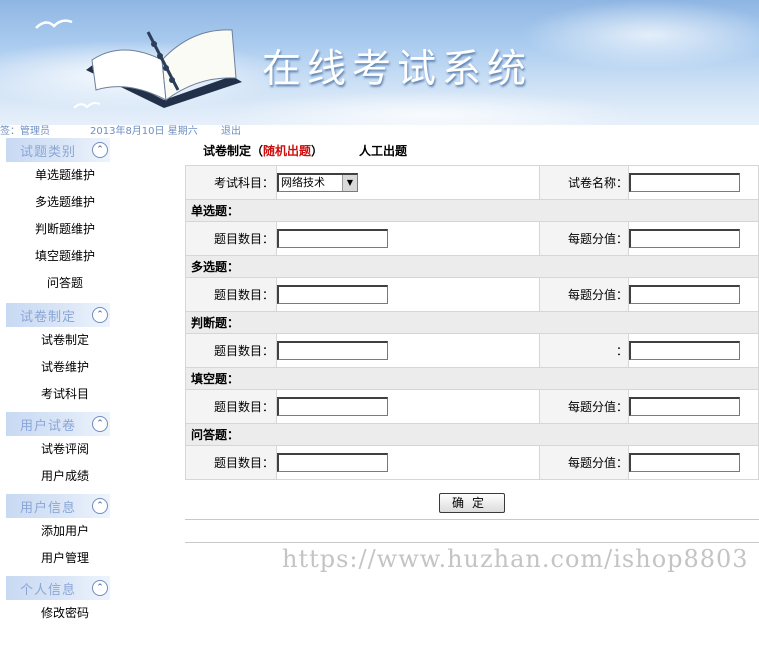 The height and width of the screenshot is (660, 759). Describe the element at coordinates (472, 434) in the screenshot. I see `section-qa-title: 问答题：` at that location.